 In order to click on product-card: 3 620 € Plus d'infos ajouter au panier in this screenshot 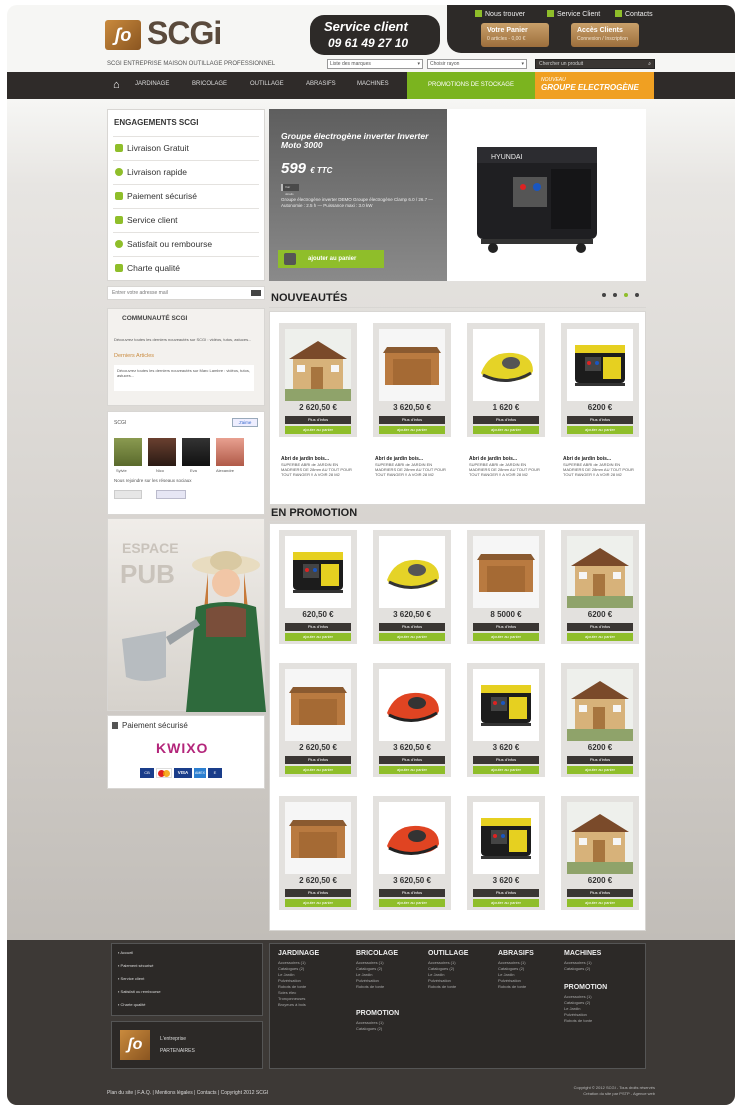, I will do `click(506, 720)`.